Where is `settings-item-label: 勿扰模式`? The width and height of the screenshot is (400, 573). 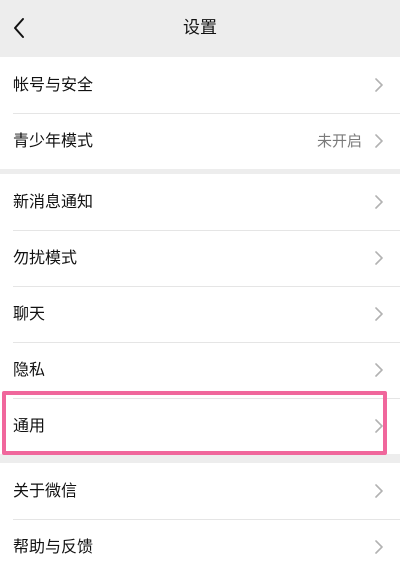 settings-item-label: 勿扰模式 is located at coordinates (45, 257).